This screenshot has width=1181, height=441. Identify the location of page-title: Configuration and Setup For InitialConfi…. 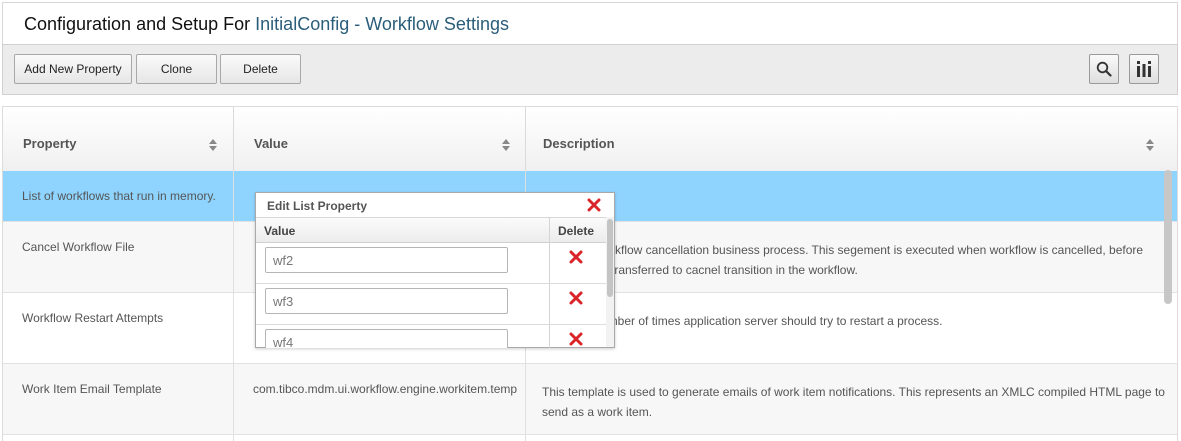
(266, 24).